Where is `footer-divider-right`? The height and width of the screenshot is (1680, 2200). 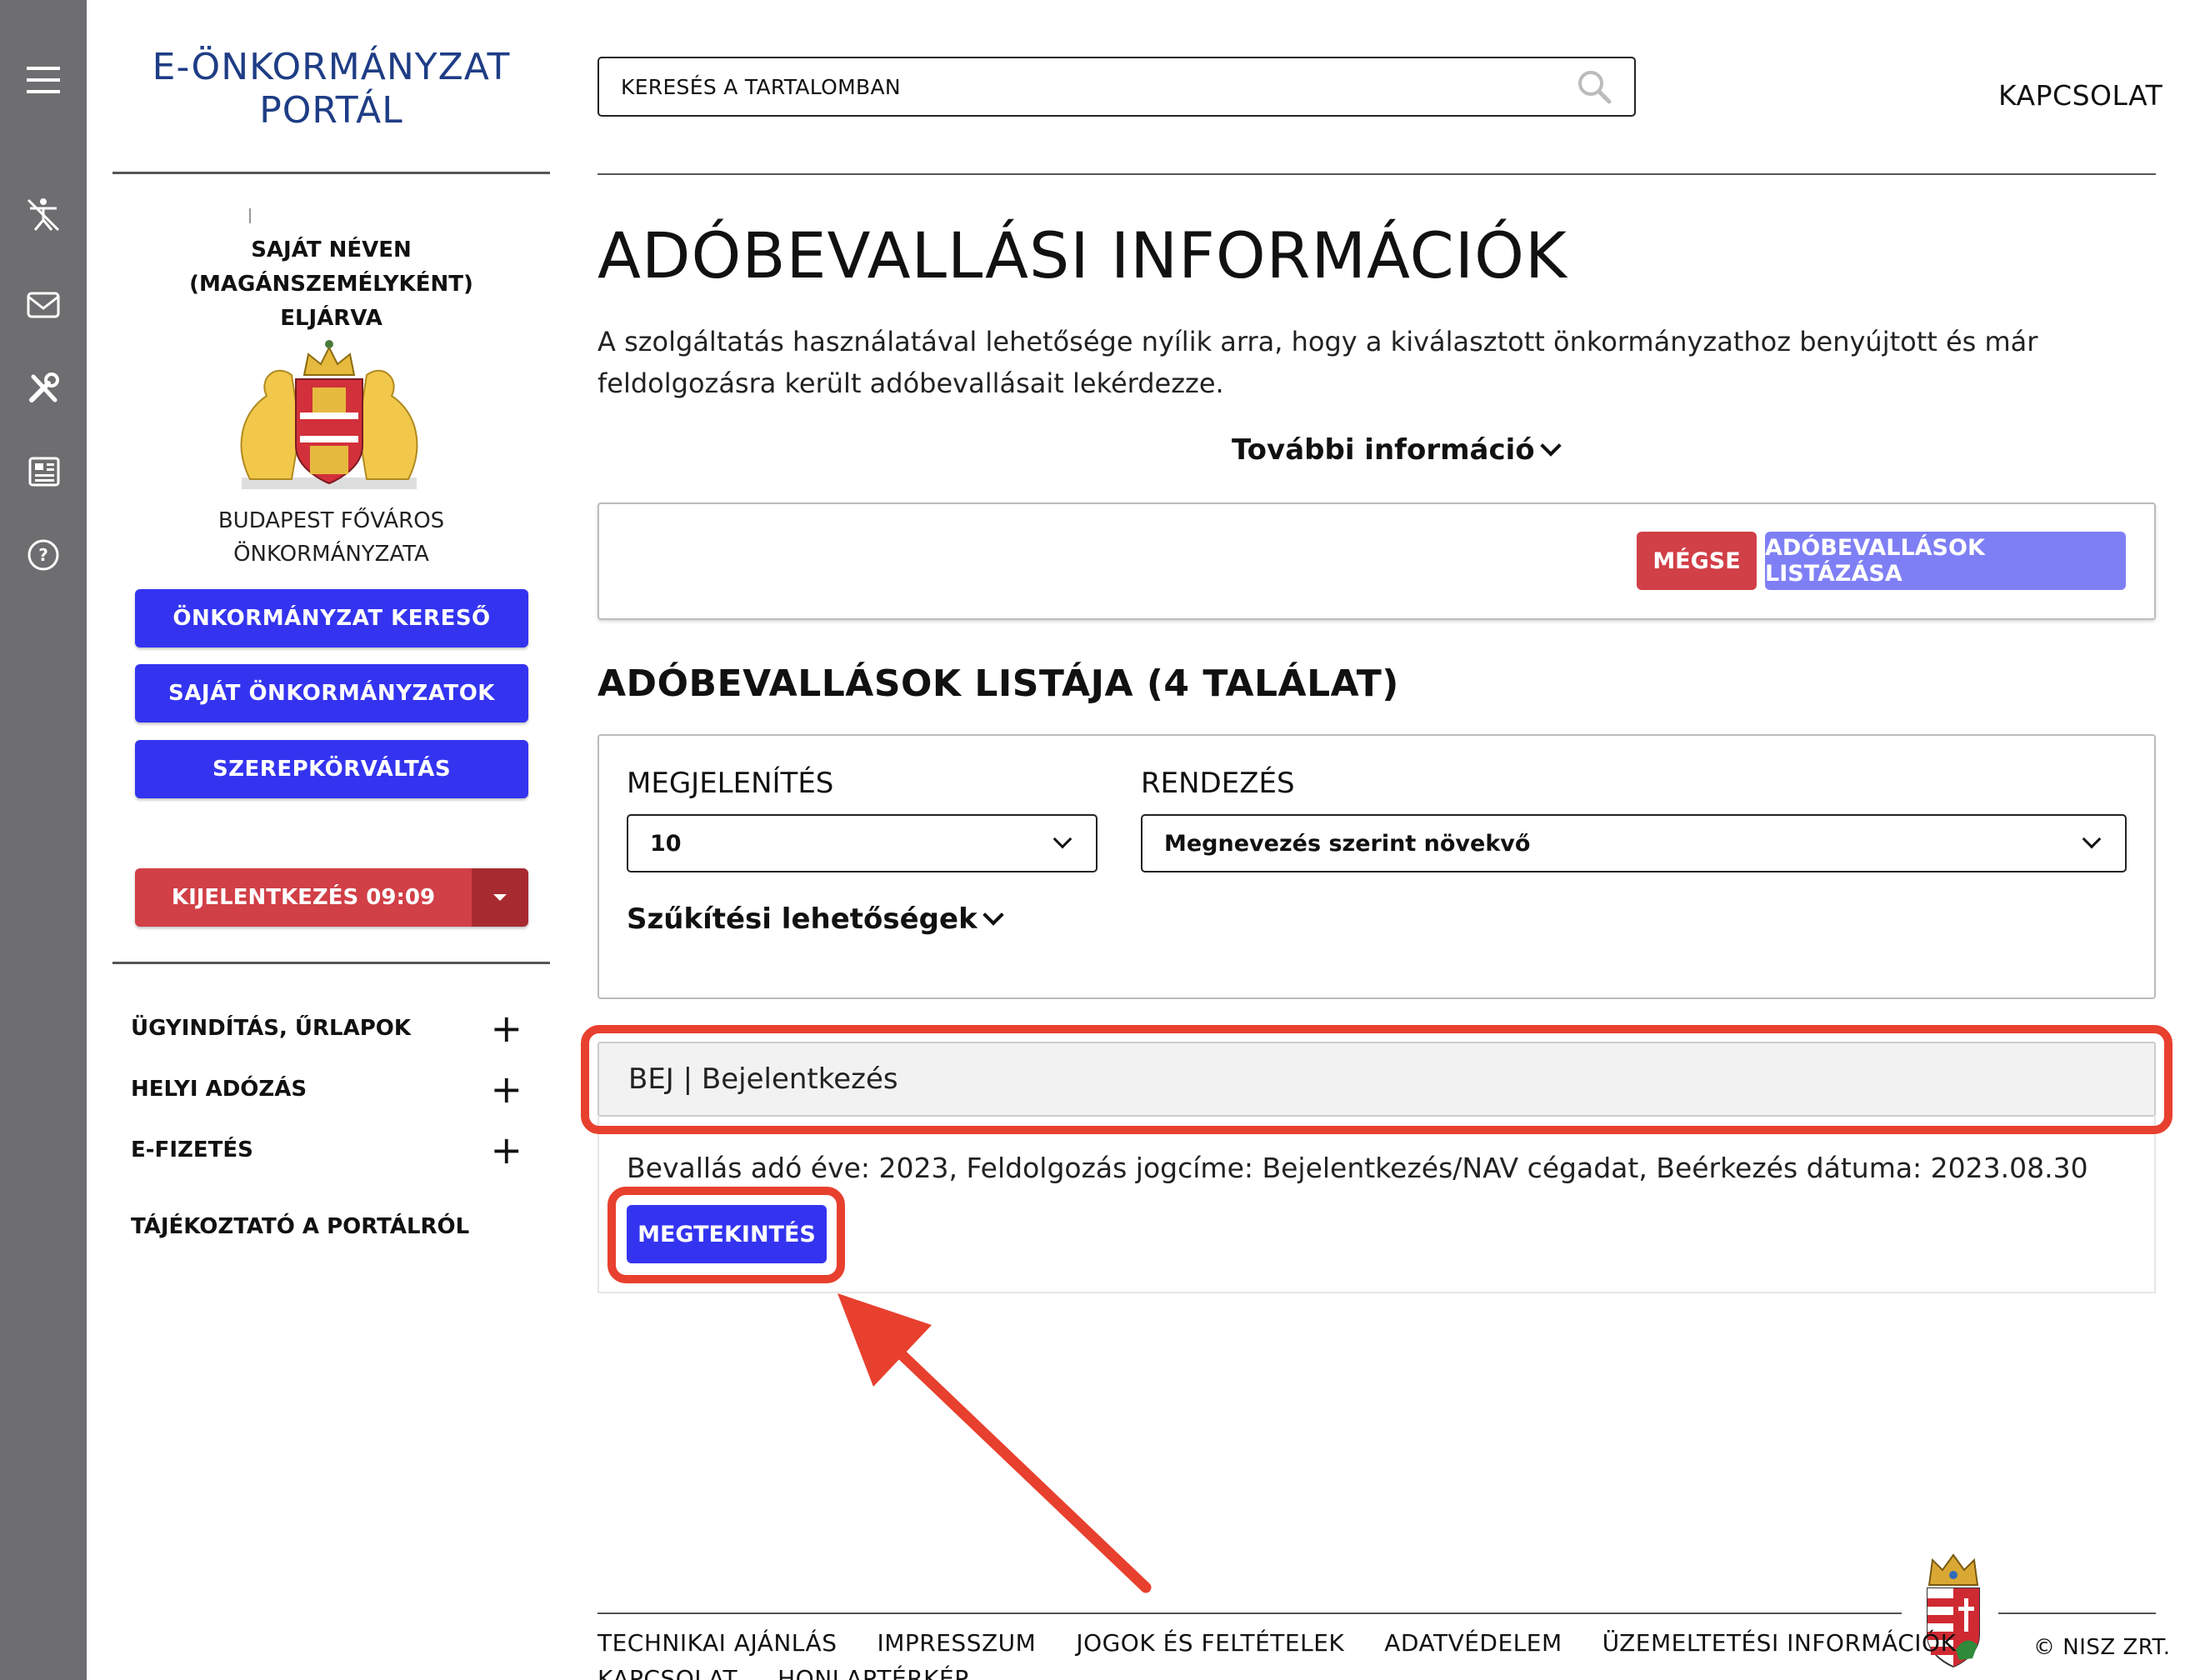 footer-divider-right is located at coordinates (2077, 1613).